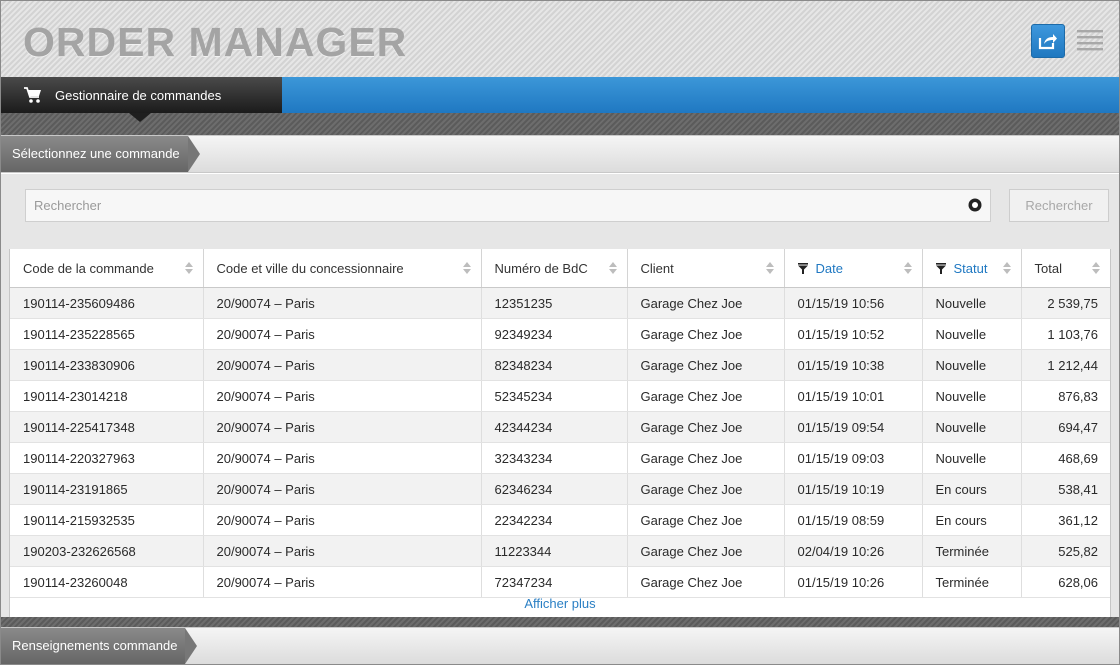 The height and width of the screenshot is (665, 1120). What do you see at coordinates (853, 551) in the screenshot?
I see `cell-date: 02/04/19 10:26` at bounding box center [853, 551].